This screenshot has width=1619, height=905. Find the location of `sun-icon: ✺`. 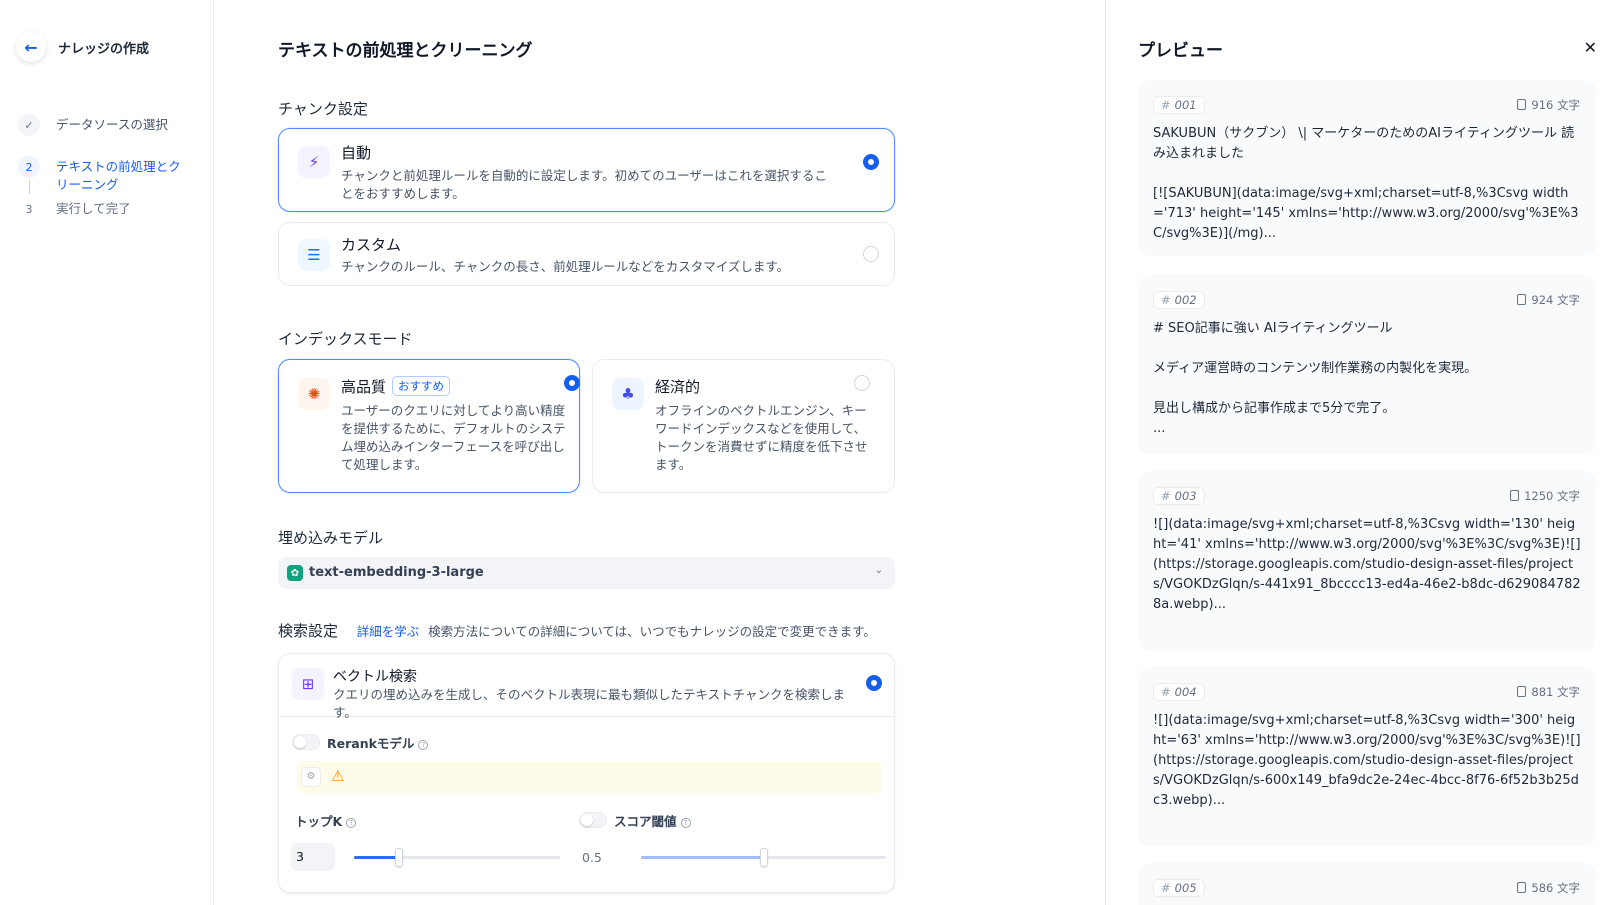

sun-icon: ✺ is located at coordinates (314, 394).